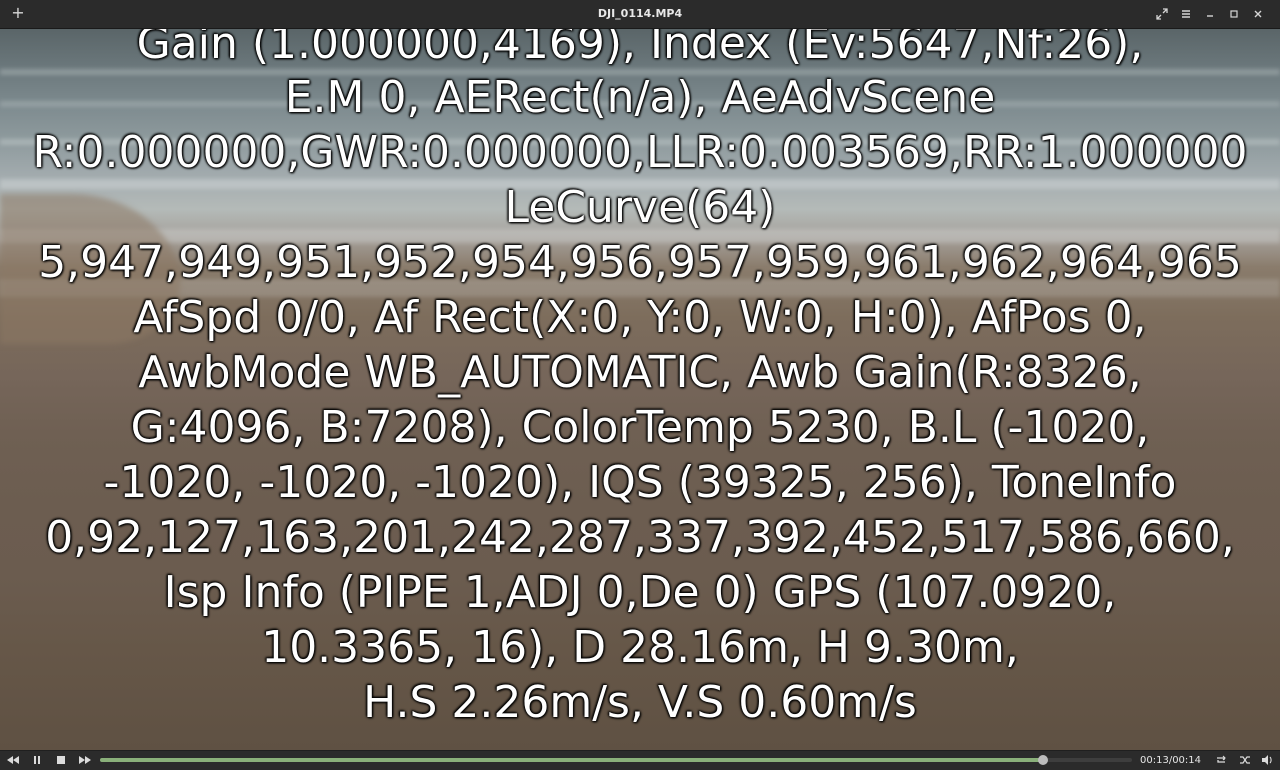 This screenshot has width=1280, height=770. What do you see at coordinates (85, 760) in the screenshot?
I see `fast-forward-icon` at bounding box center [85, 760].